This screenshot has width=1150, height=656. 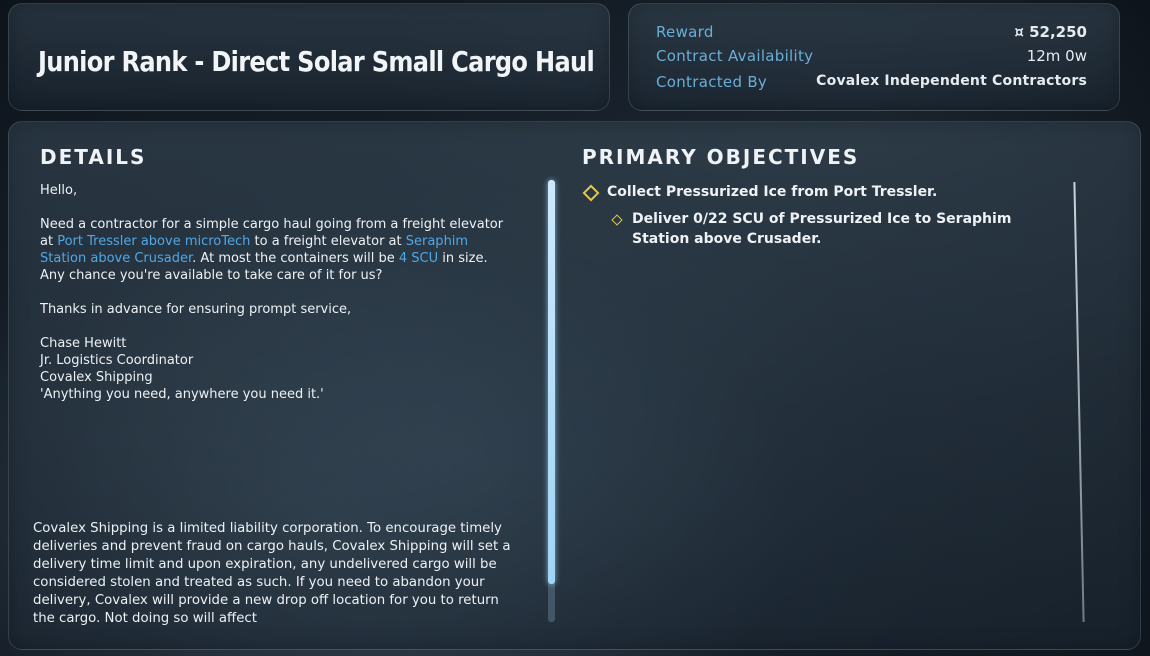 What do you see at coordinates (712, 82) in the screenshot?
I see `contracted-by-label: Contracted By` at bounding box center [712, 82].